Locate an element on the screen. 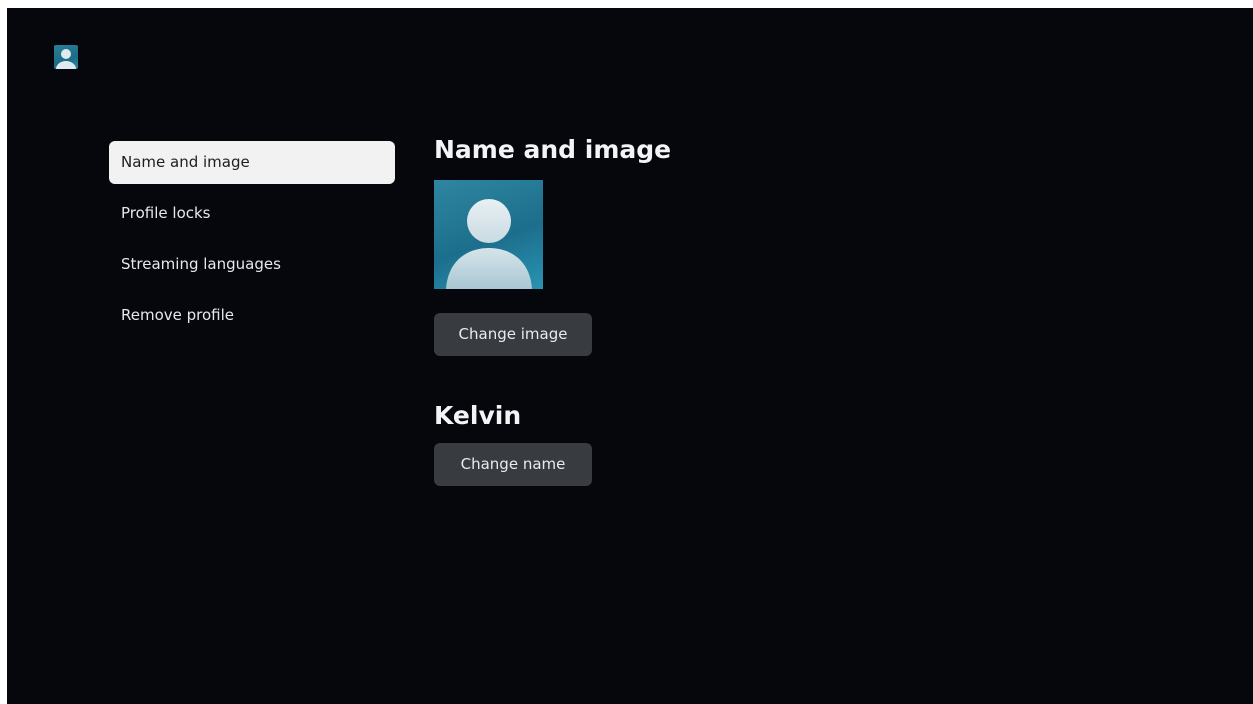  sidebar-item-profile-locks: Profile locks is located at coordinates (252, 213).